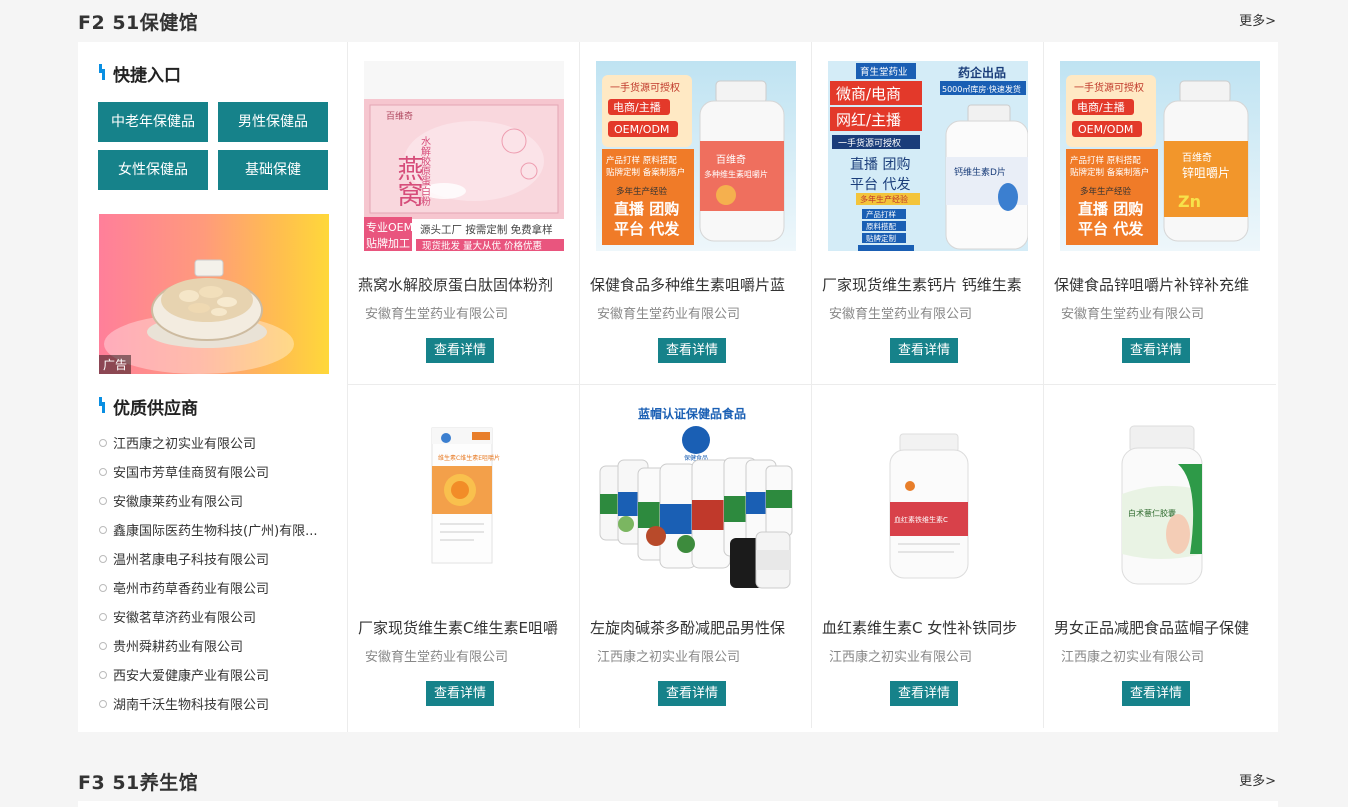  Describe the element at coordinates (486, 229) in the screenshot. I see `svg-text: 源头工厂 按需定制 免费拿样` at that location.